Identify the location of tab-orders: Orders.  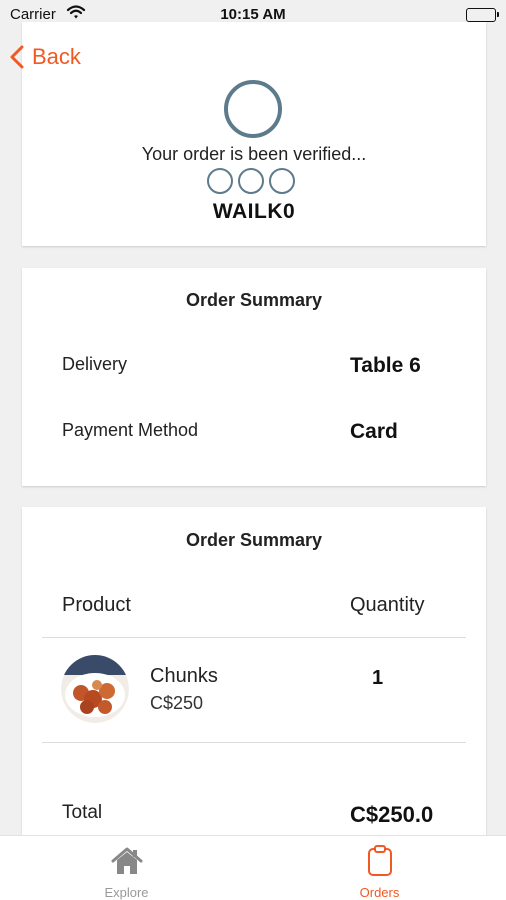
(379, 868).